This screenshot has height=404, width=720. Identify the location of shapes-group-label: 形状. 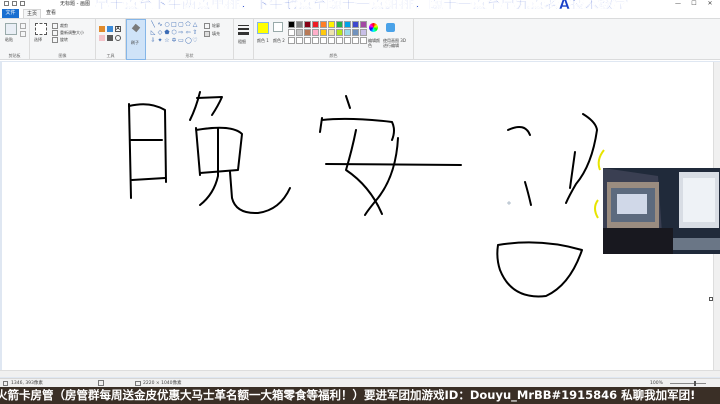
(189, 55).